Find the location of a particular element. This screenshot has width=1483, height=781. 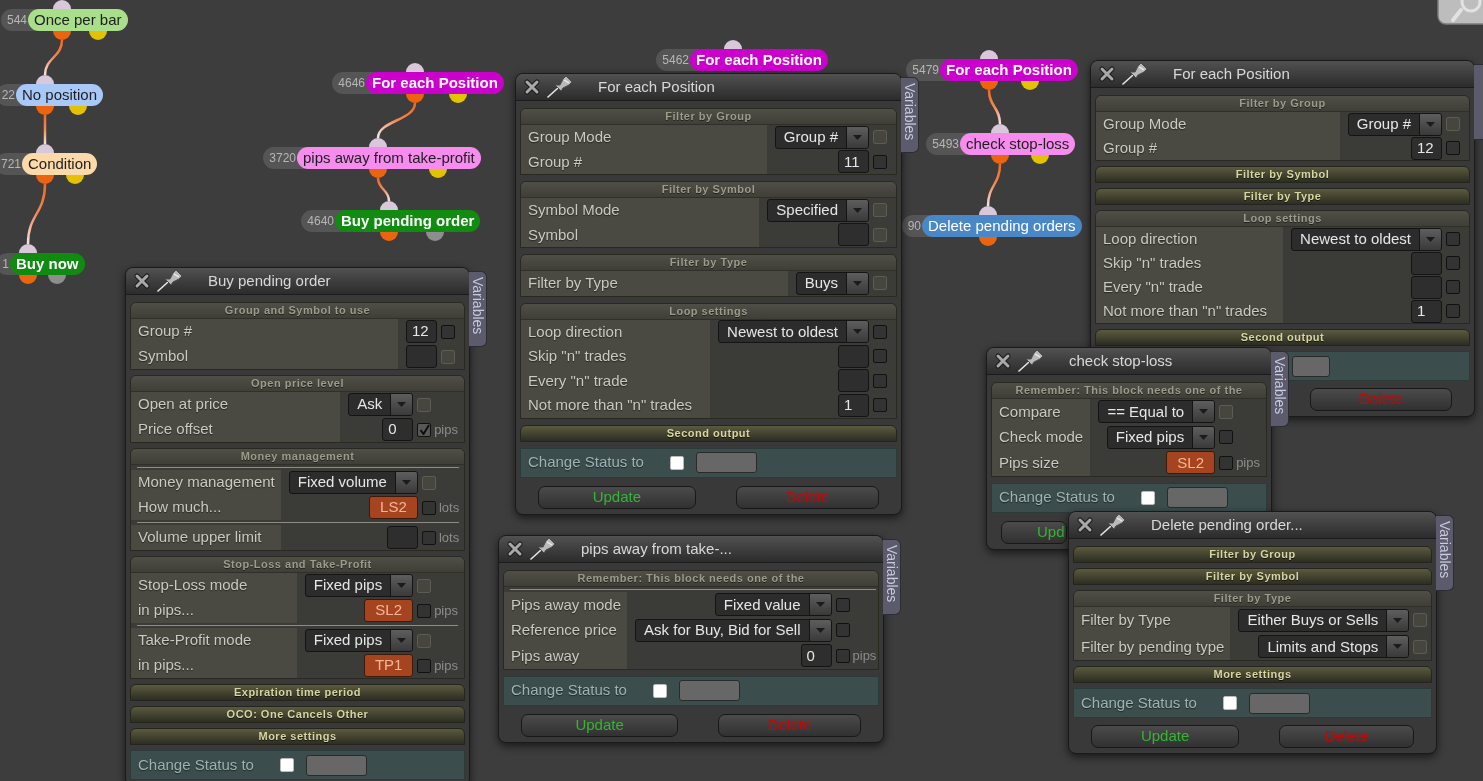

node-label: Buy now is located at coordinates (47, 264).